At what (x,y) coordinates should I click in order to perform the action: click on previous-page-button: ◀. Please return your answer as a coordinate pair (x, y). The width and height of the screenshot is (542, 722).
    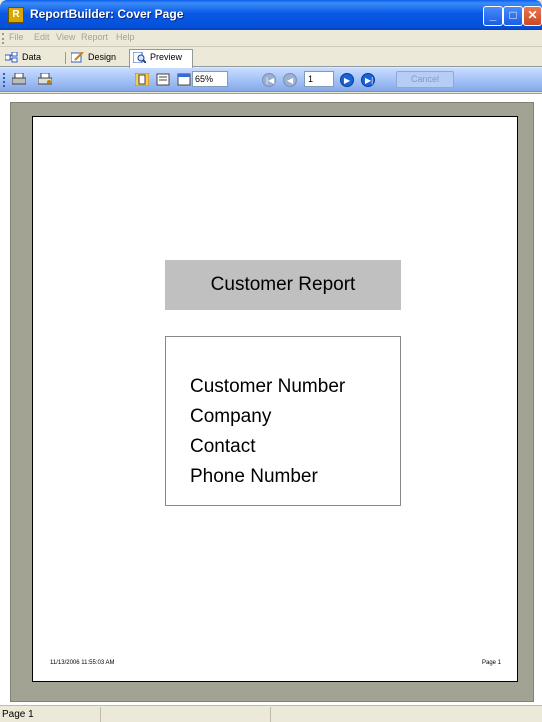
    Looking at the image, I should click on (290, 80).